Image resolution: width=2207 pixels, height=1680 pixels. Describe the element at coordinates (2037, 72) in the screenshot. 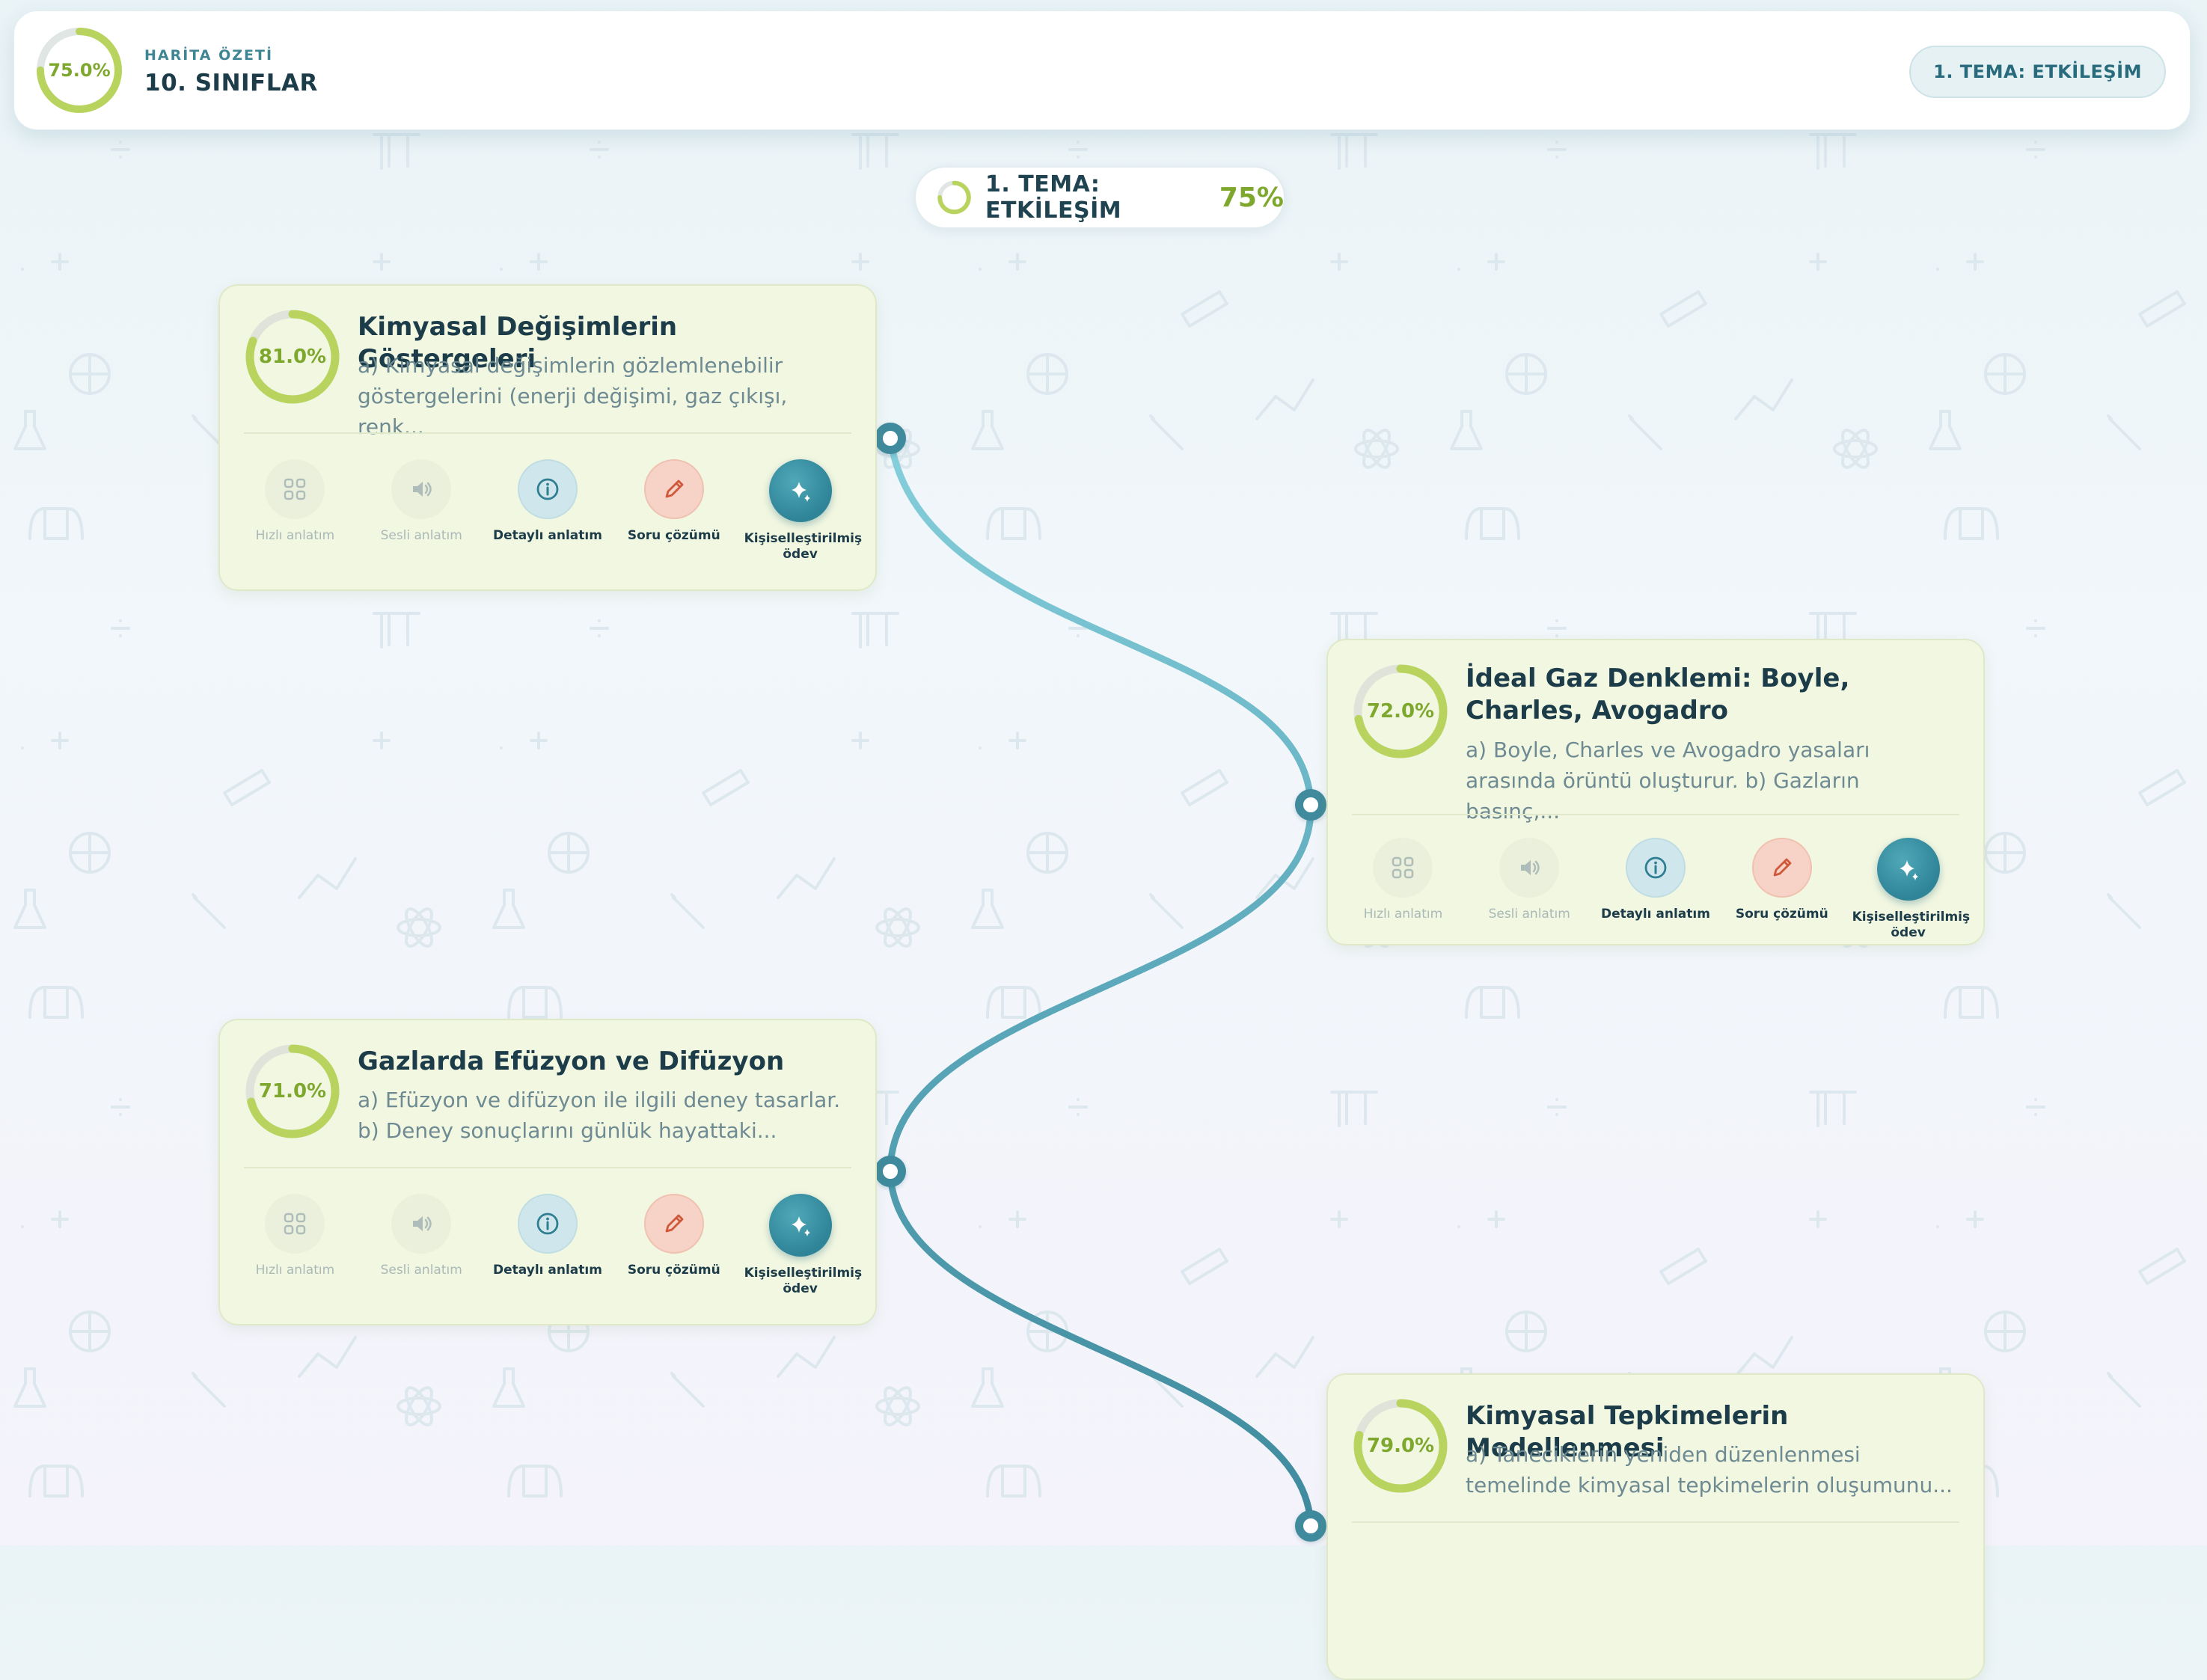

I see `theme-button: 1. TEMA: ETKİLEŞİM` at that location.